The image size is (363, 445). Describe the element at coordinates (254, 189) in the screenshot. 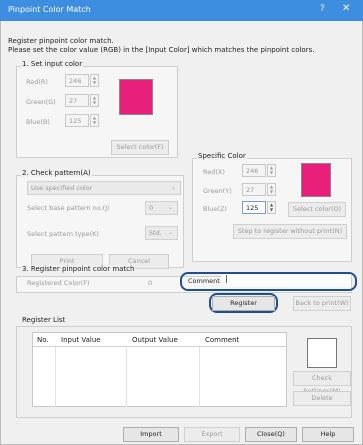

I see `specific-green-input: 27` at that location.